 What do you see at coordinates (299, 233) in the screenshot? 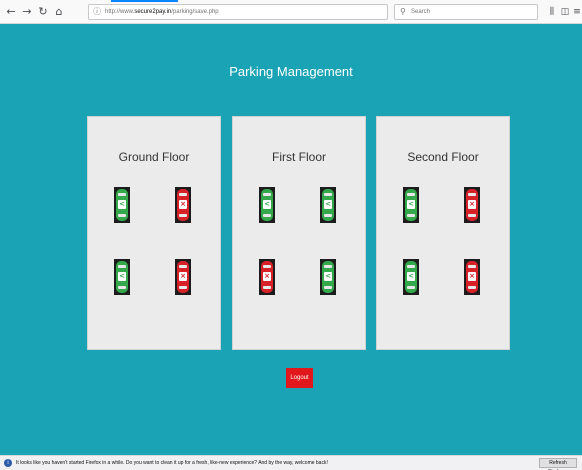
I see `floor-card-first: First Floor < < × <` at bounding box center [299, 233].